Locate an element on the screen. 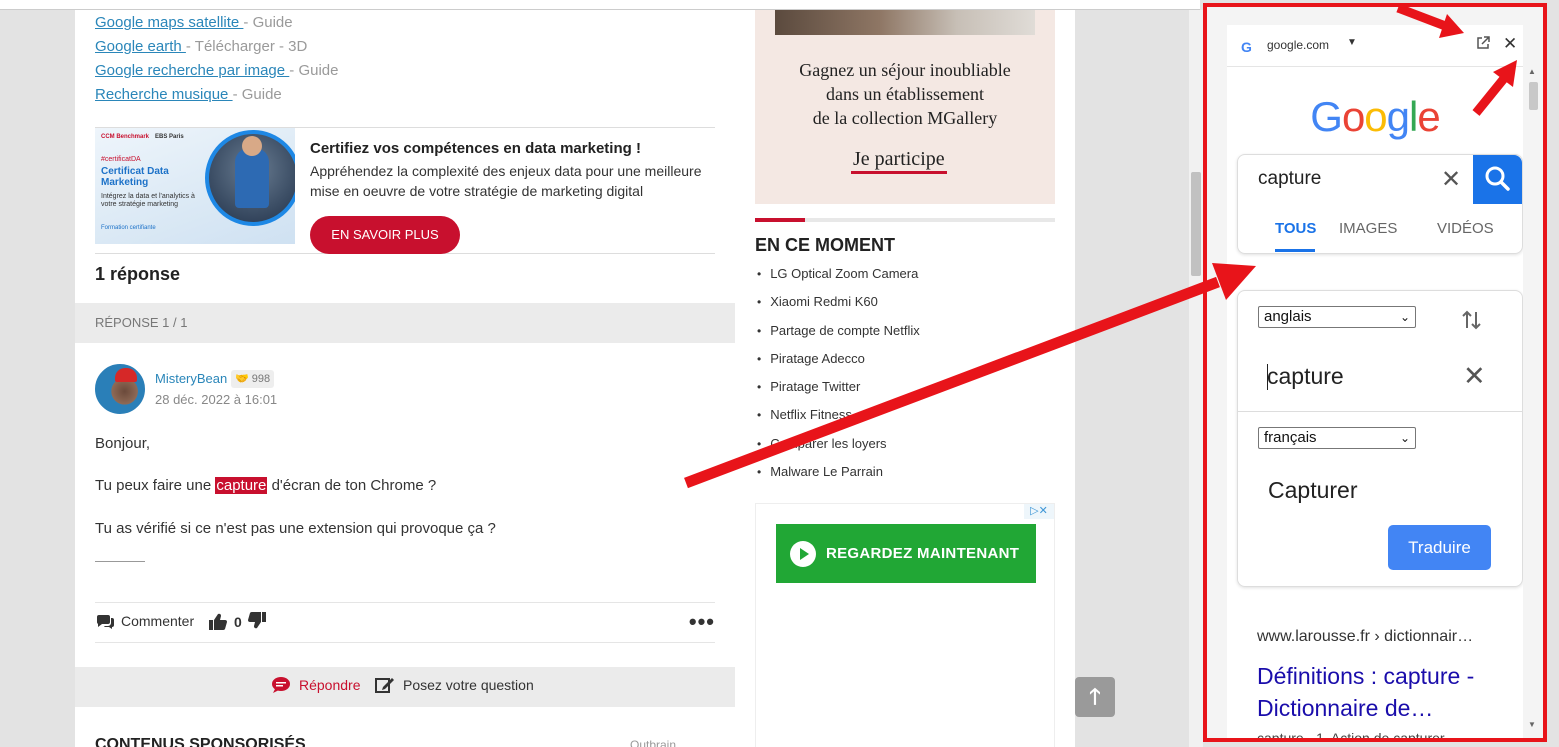  learn-more-button: EN SAVOIR PLUS is located at coordinates (385, 235).